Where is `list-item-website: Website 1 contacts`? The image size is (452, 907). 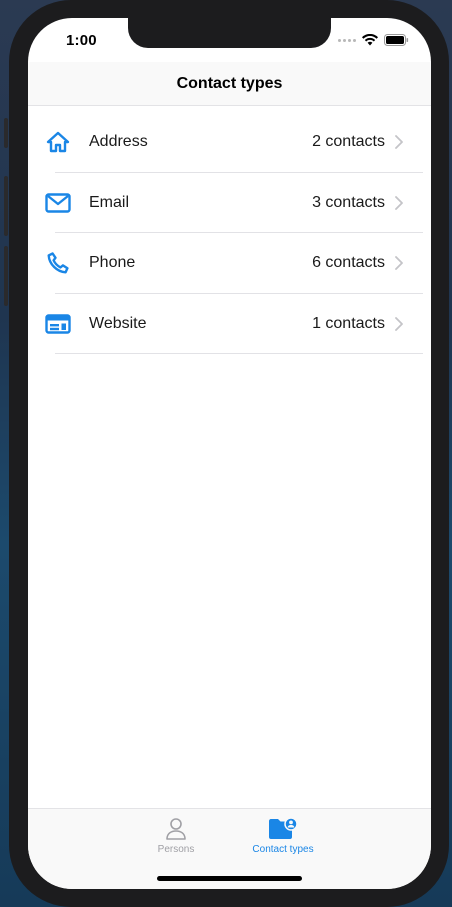
list-item-website: Website 1 contacts is located at coordinates (229, 324).